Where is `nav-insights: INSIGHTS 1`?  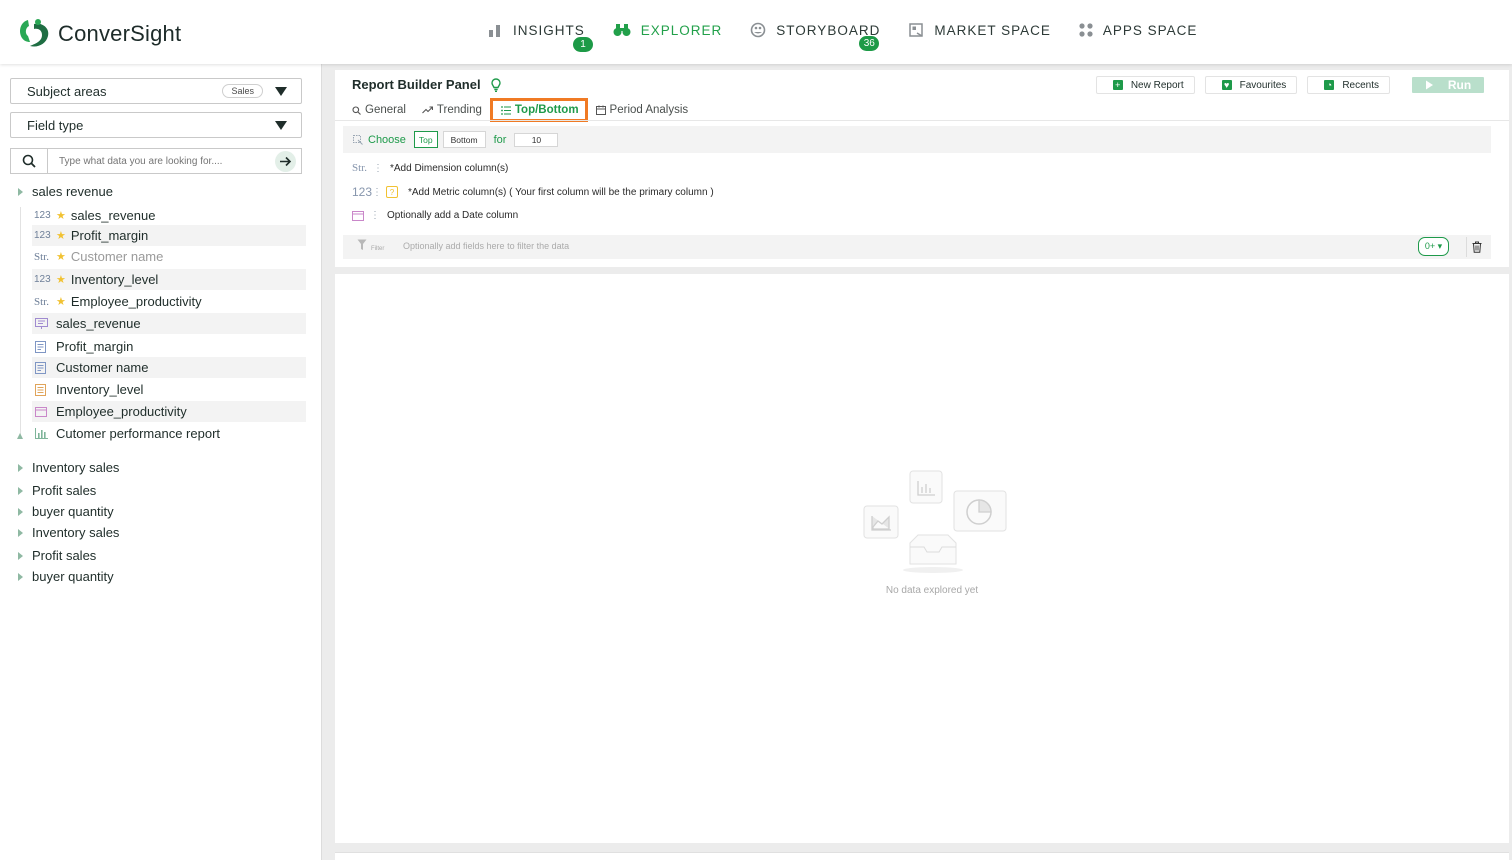
nav-insights: INSIGHTS 1 is located at coordinates (540, 37).